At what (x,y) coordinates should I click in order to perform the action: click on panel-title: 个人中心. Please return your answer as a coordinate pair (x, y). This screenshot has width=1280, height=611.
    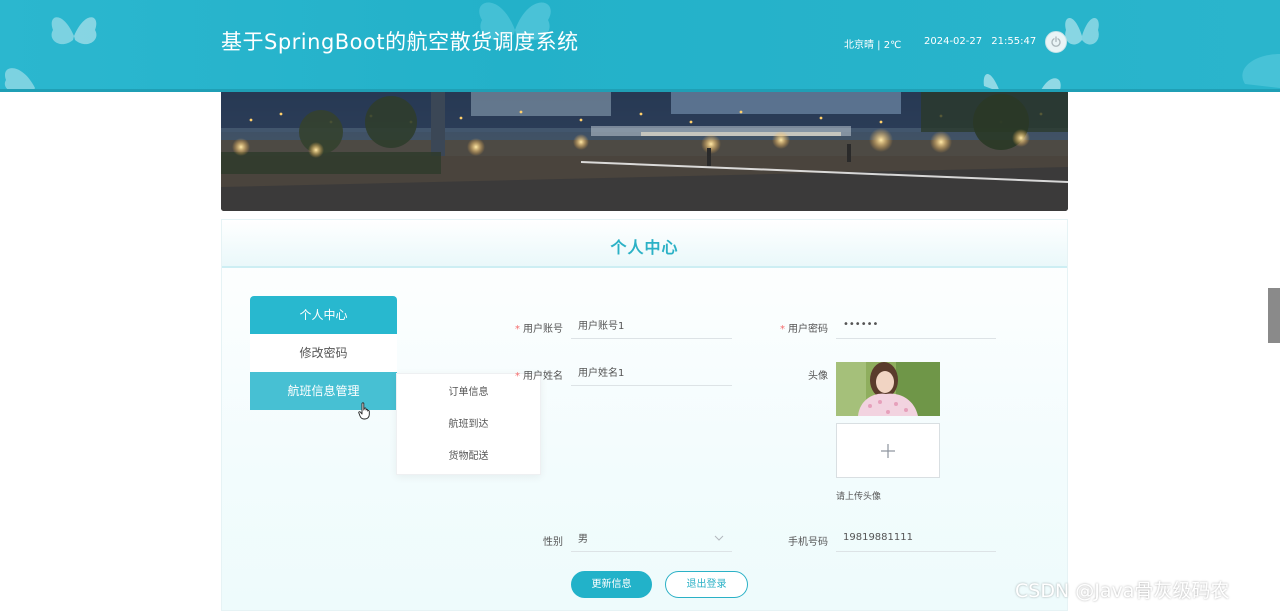
    Looking at the image, I should click on (644, 247).